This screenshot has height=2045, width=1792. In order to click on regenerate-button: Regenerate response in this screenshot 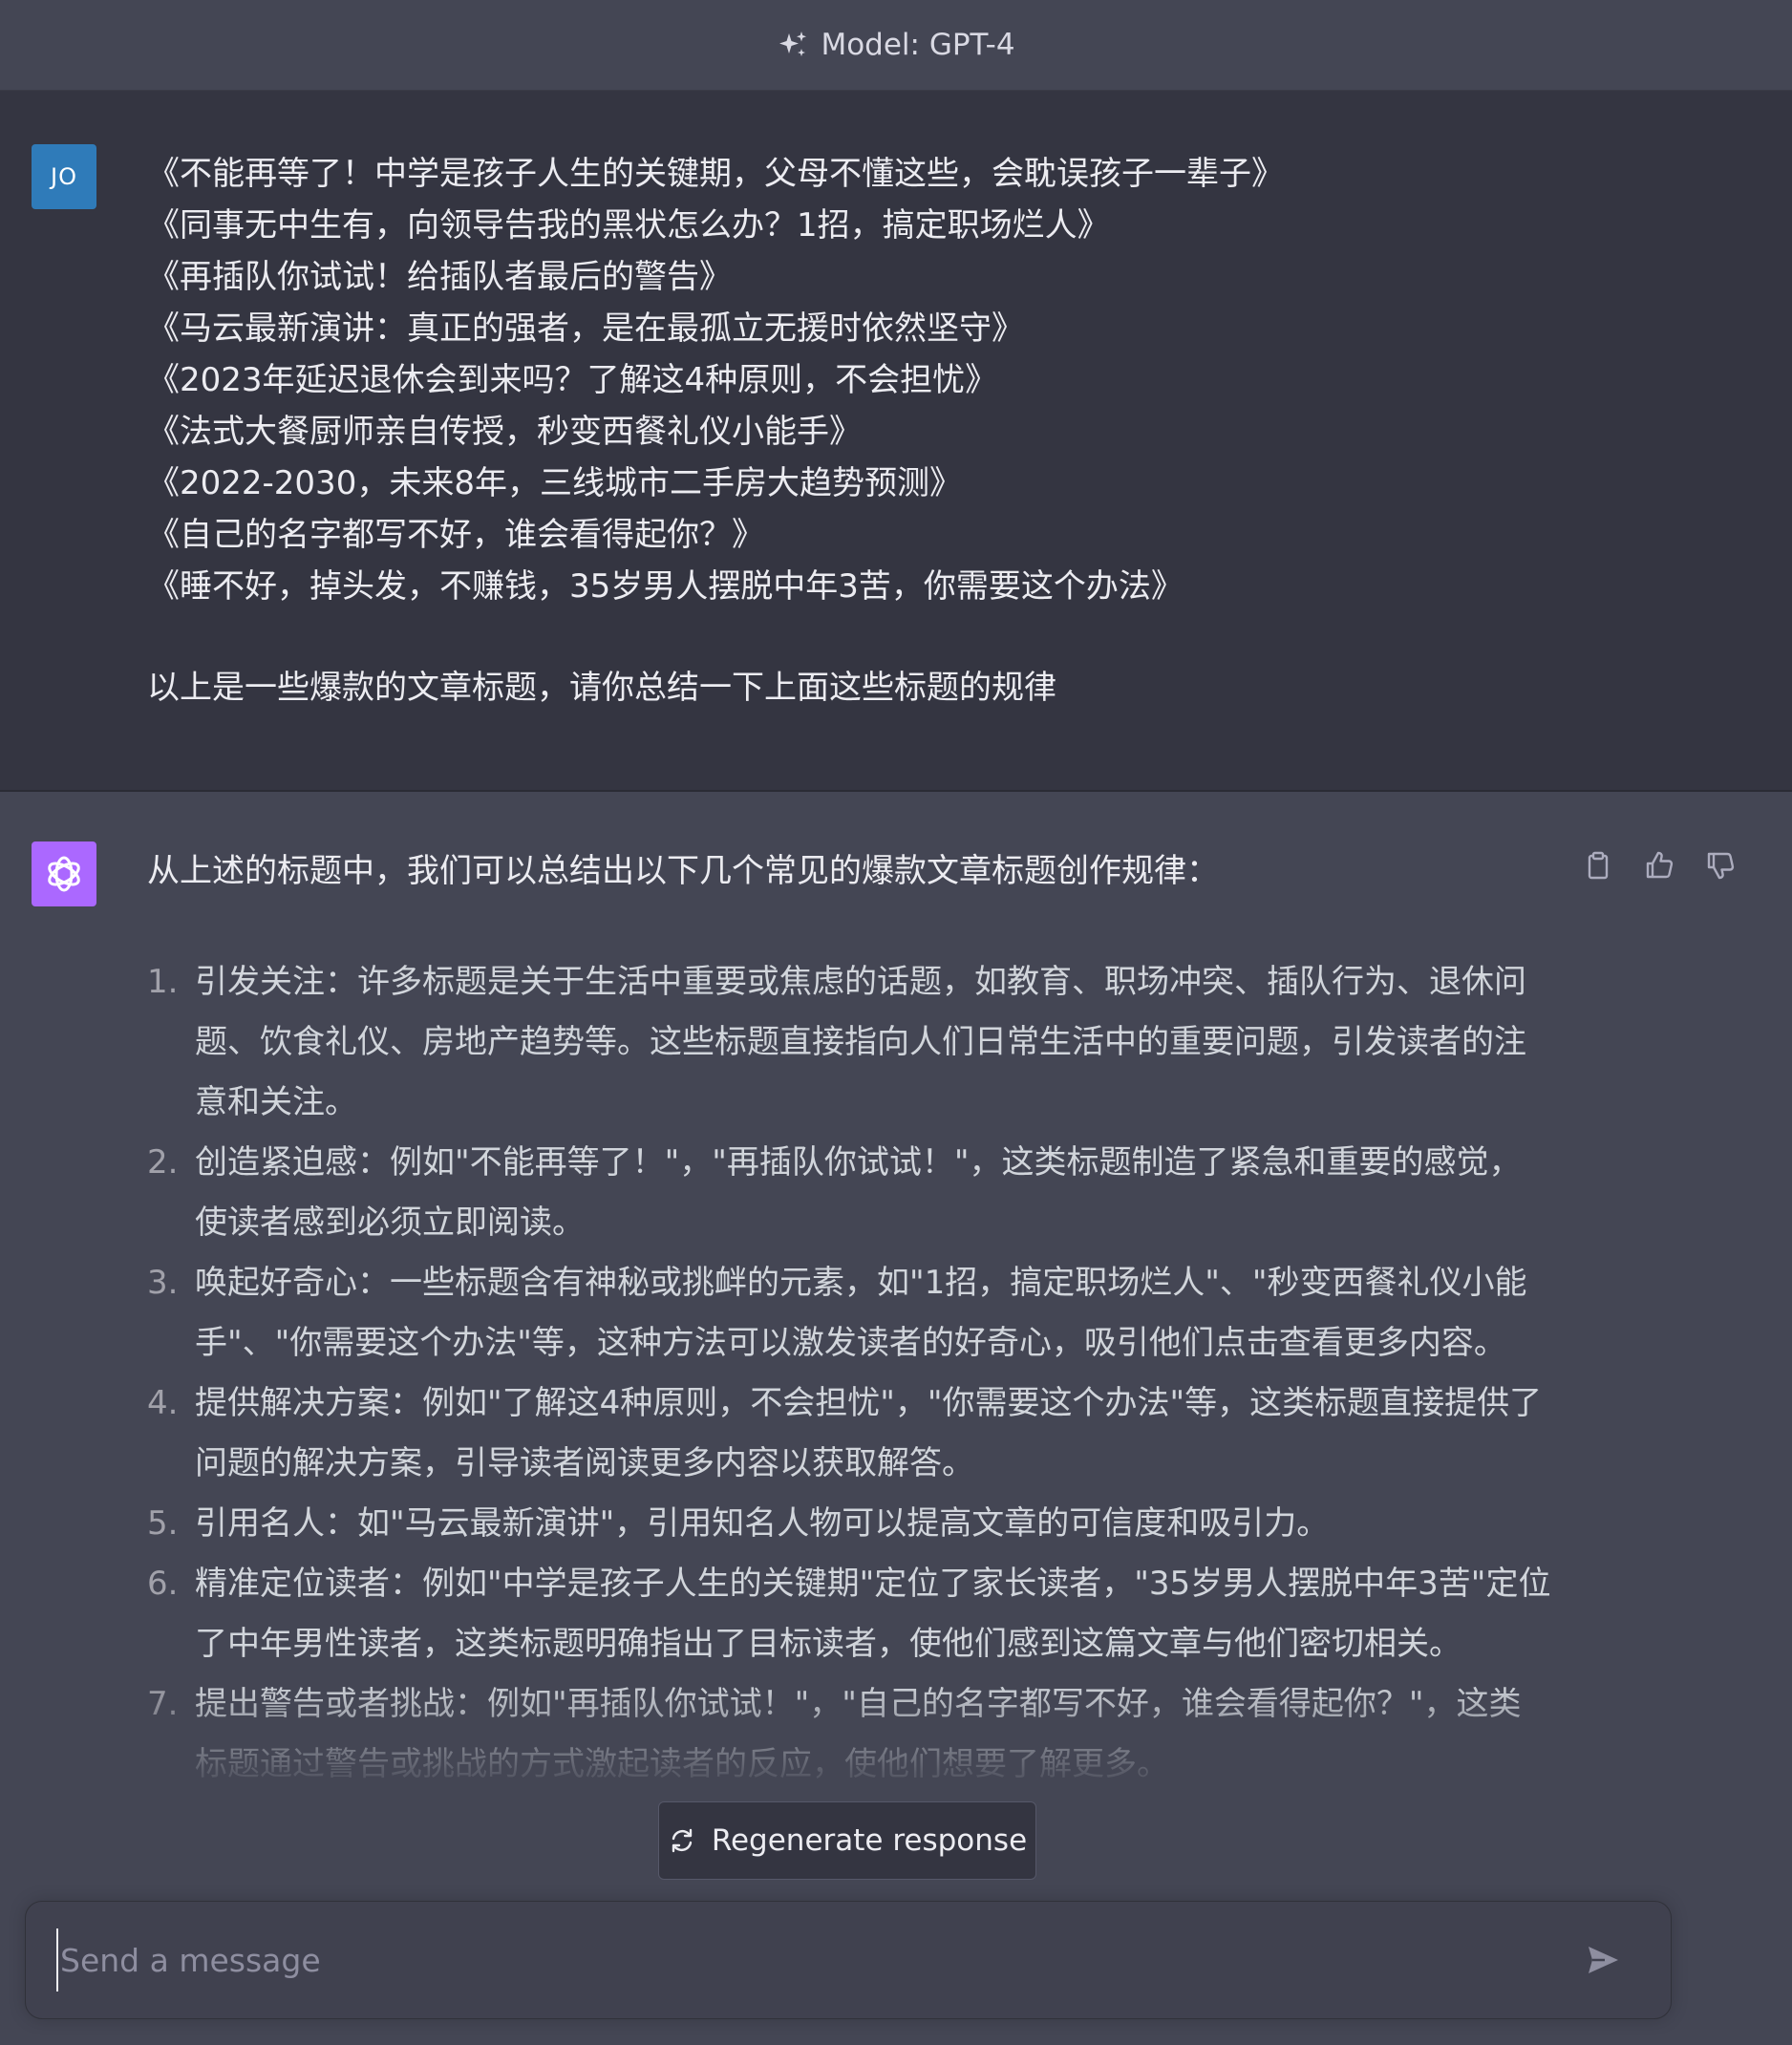, I will do `click(847, 1840)`.